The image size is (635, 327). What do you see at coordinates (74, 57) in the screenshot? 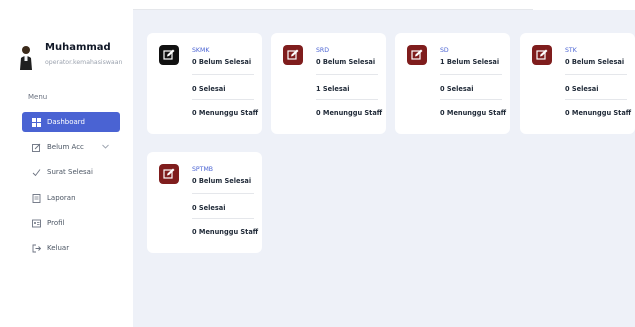
I see `user-profile: Muhammad operator.kemahasiswaan` at bounding box center [74, 57].